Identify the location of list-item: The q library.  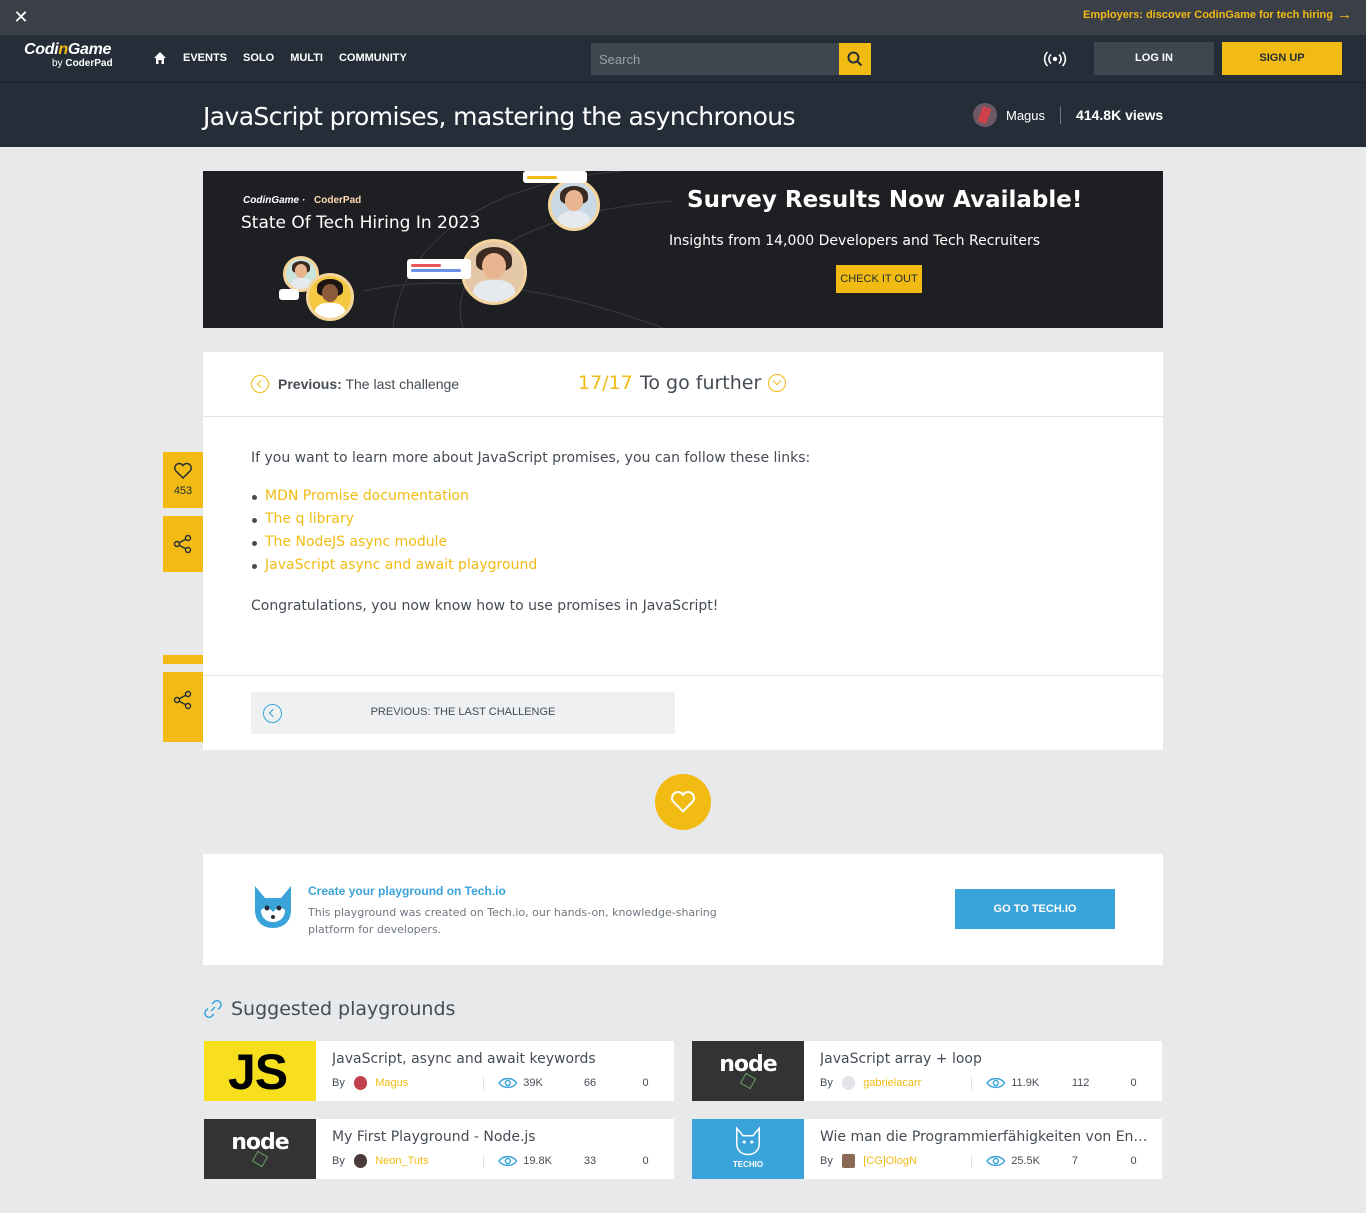
(681, 522).